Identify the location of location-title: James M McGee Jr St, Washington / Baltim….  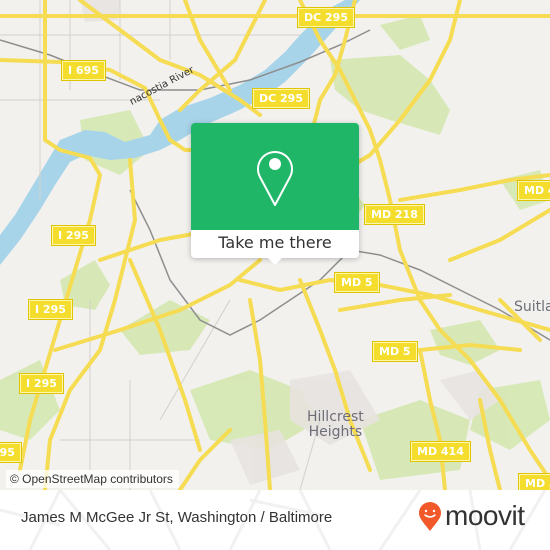
(177, 517).